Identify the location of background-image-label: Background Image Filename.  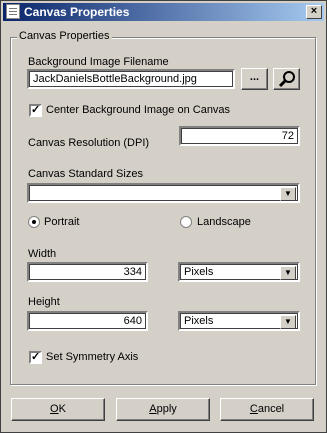
(98, 62).